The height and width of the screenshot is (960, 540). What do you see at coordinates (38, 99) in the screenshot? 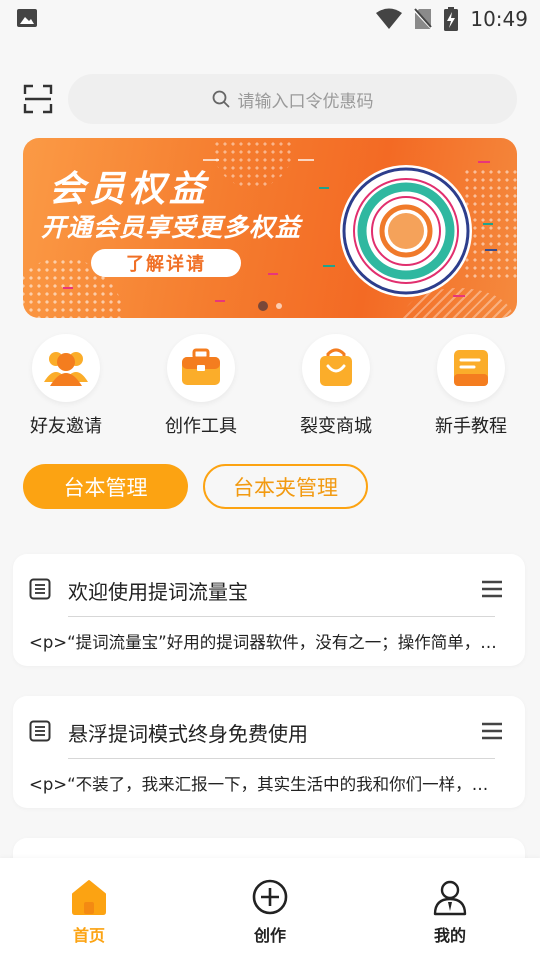
I see `scan-icon` at bounding box center [38, 99].